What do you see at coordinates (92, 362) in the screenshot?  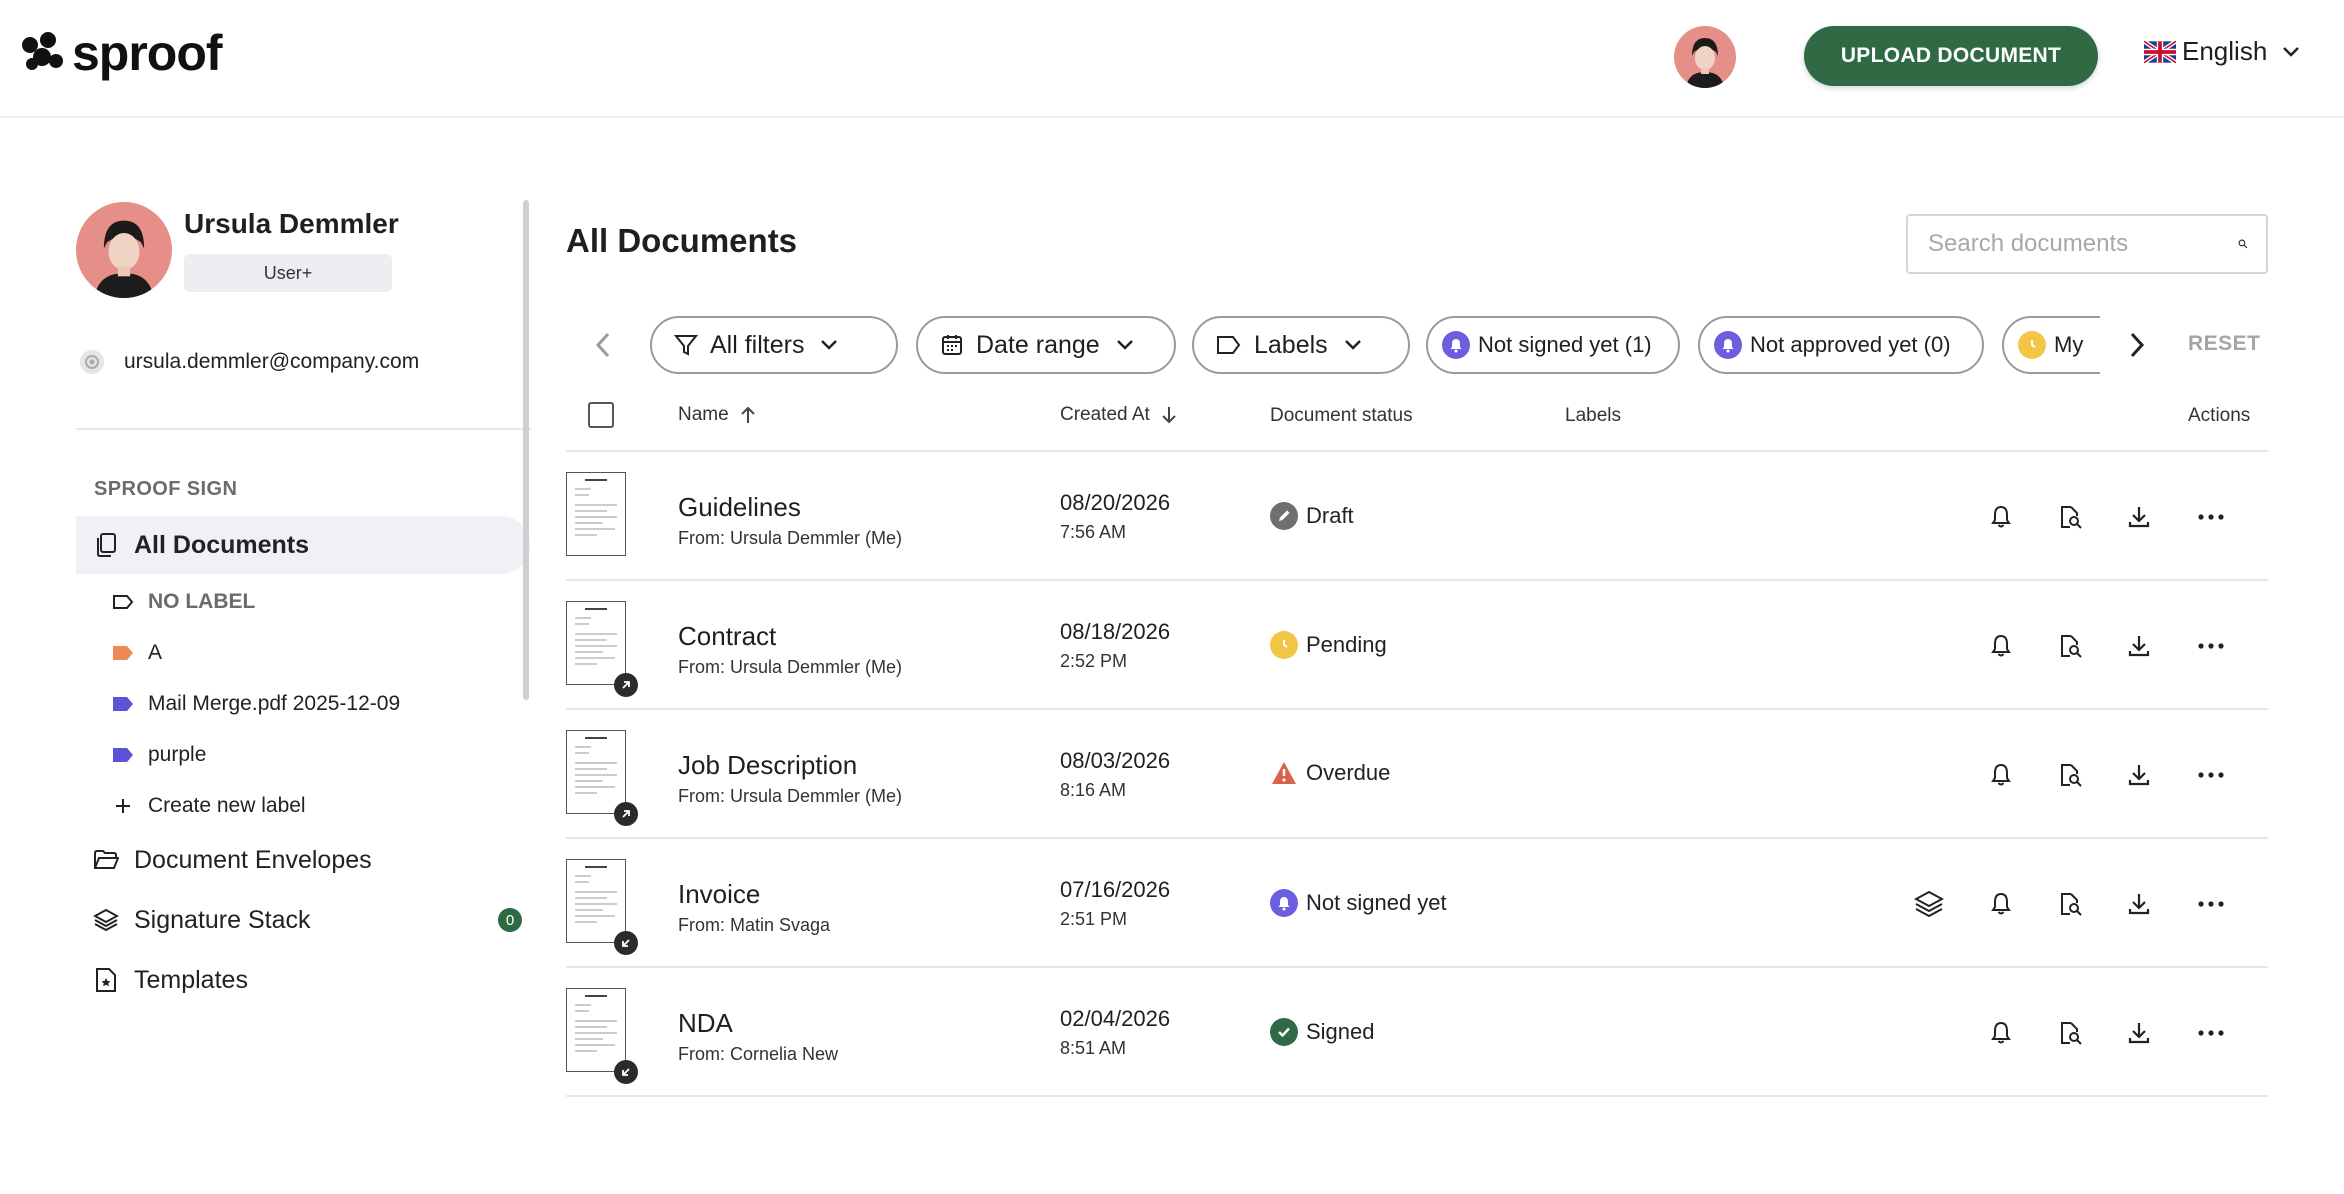 I see `email-avatar-icon` at bounding box center [92, 362].